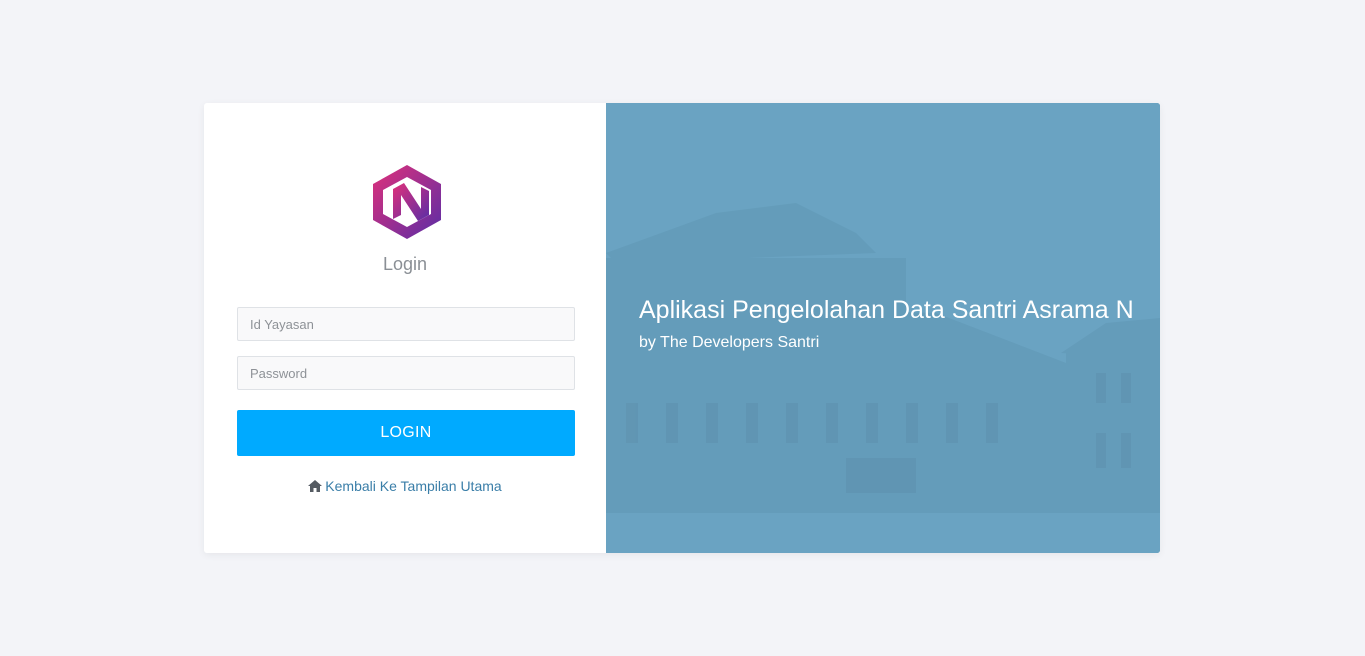 The height and width of the screenshot is (656, 1365). Describe the element at coordinates (407, 202) in the screenshot. I see `hexagon-n-logo-icon` at that location.